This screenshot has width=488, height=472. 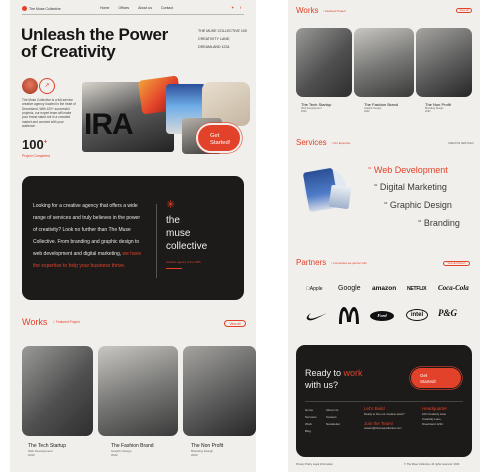 I want to click on service-number: 02, so click(x=376, y=185).